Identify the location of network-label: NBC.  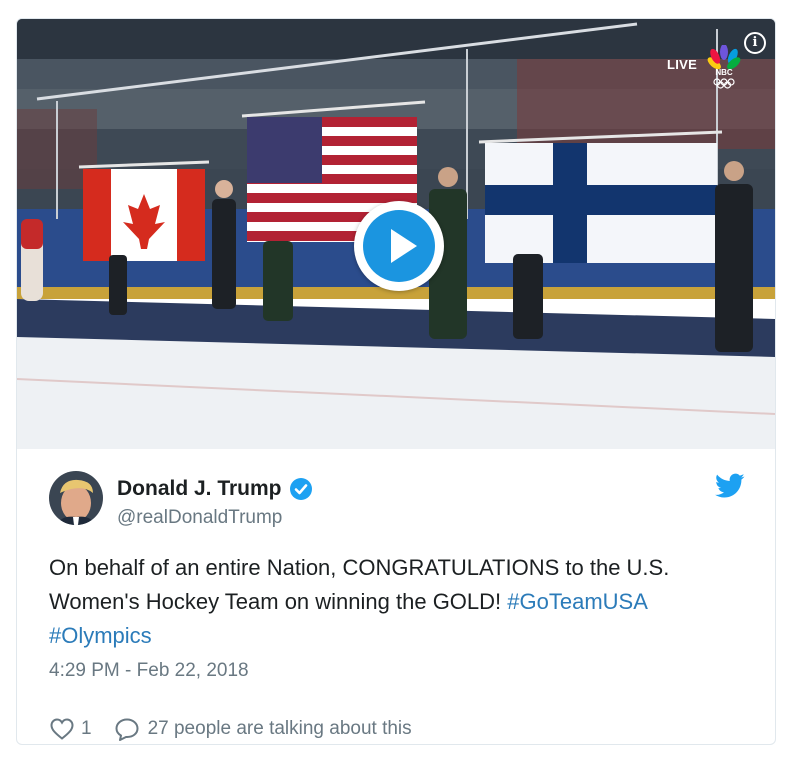
(724, 72).